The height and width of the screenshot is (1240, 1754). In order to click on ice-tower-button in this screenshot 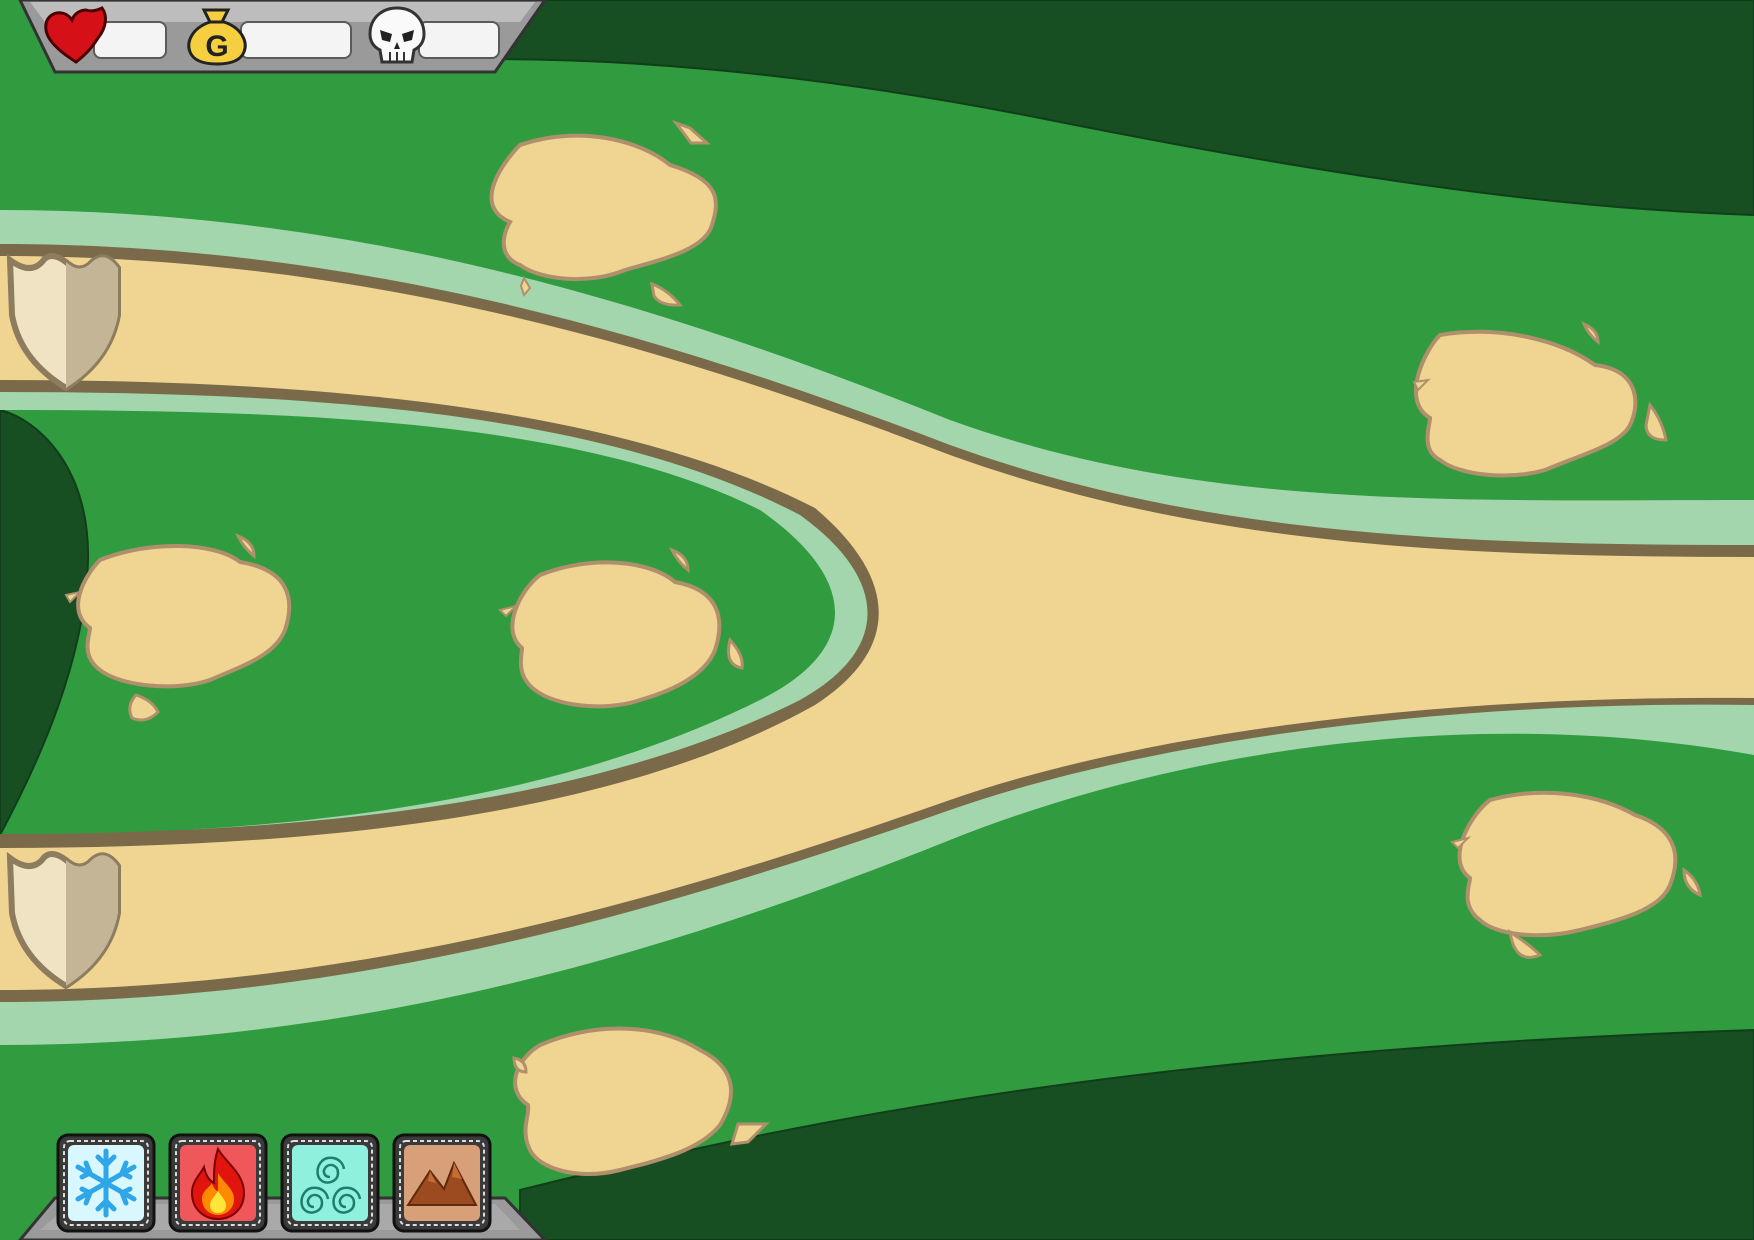, I will do `click(106, 1183)`.